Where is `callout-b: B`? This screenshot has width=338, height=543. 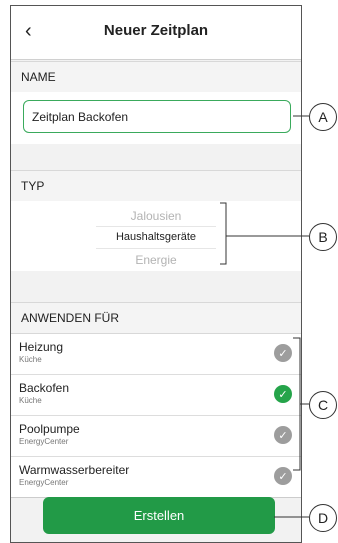
callout-b: B is located at coordinates (323, 237).